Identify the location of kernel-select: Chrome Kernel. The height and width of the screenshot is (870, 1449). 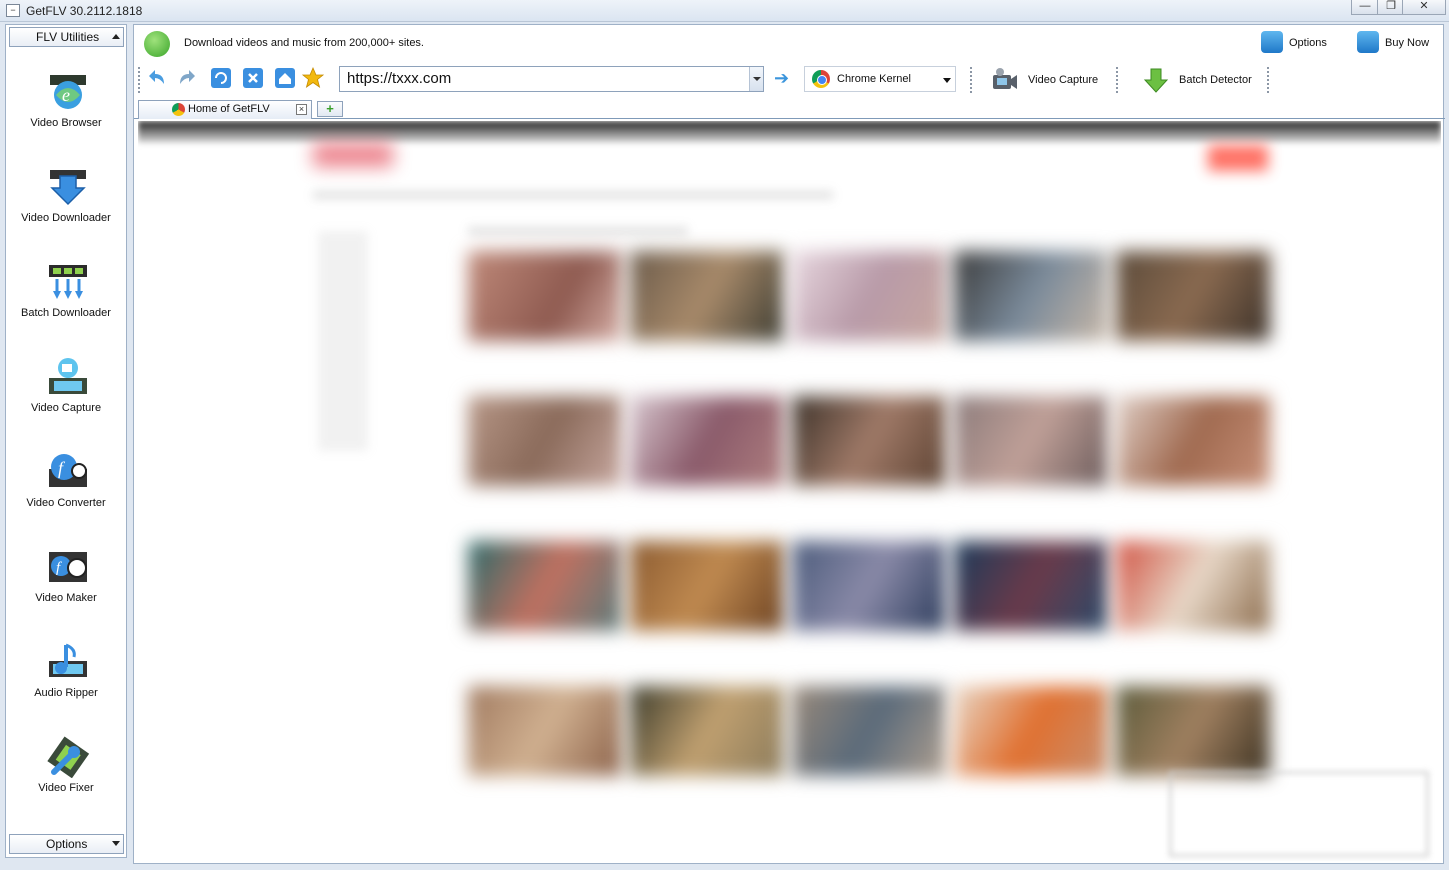
(880, 79).